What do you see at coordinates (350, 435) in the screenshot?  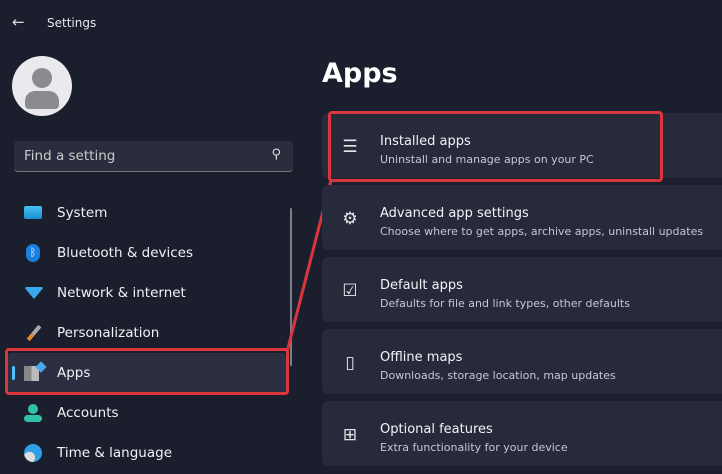 I see `add-features-icon: ⊞` at bounding box center [350, 435].